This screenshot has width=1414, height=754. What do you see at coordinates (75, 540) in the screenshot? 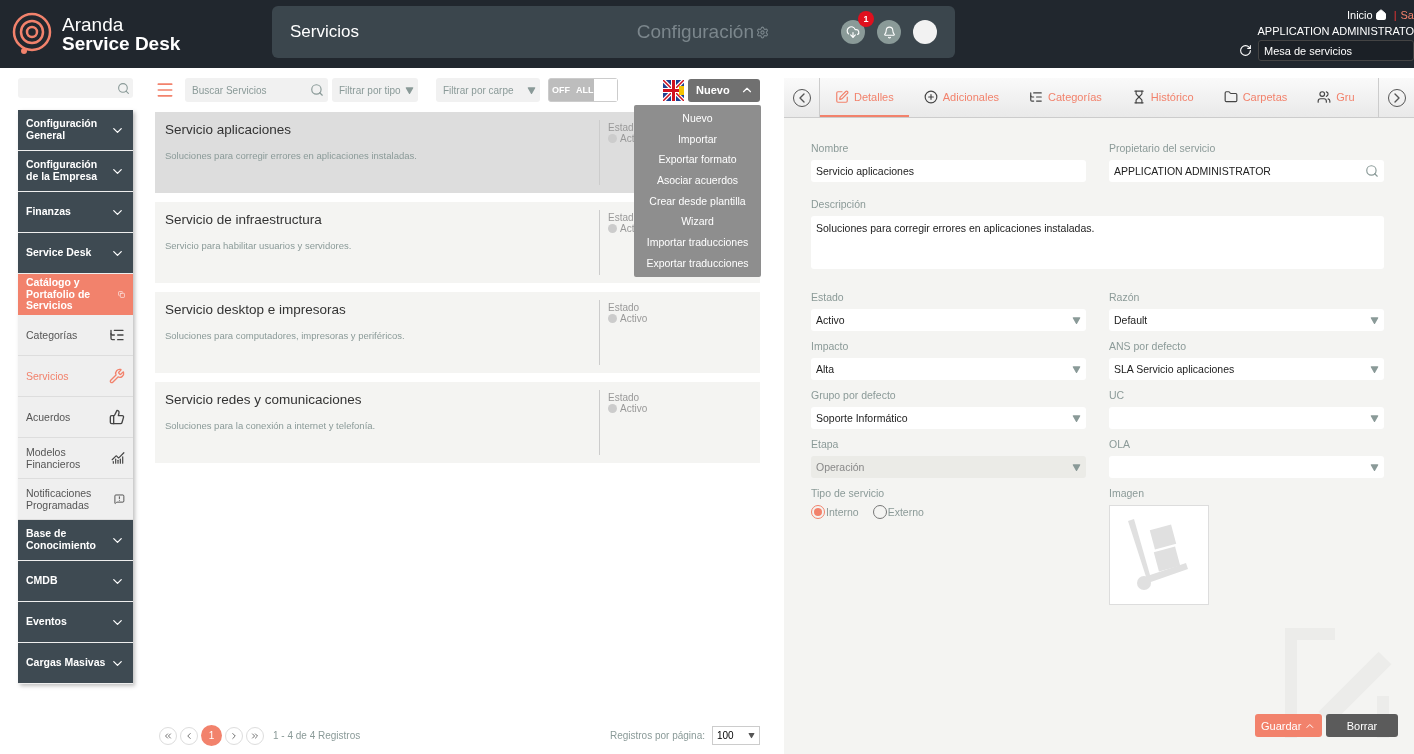
I see `sidebar-group: Base de Conocimiento` at bounding box center [75, 540].